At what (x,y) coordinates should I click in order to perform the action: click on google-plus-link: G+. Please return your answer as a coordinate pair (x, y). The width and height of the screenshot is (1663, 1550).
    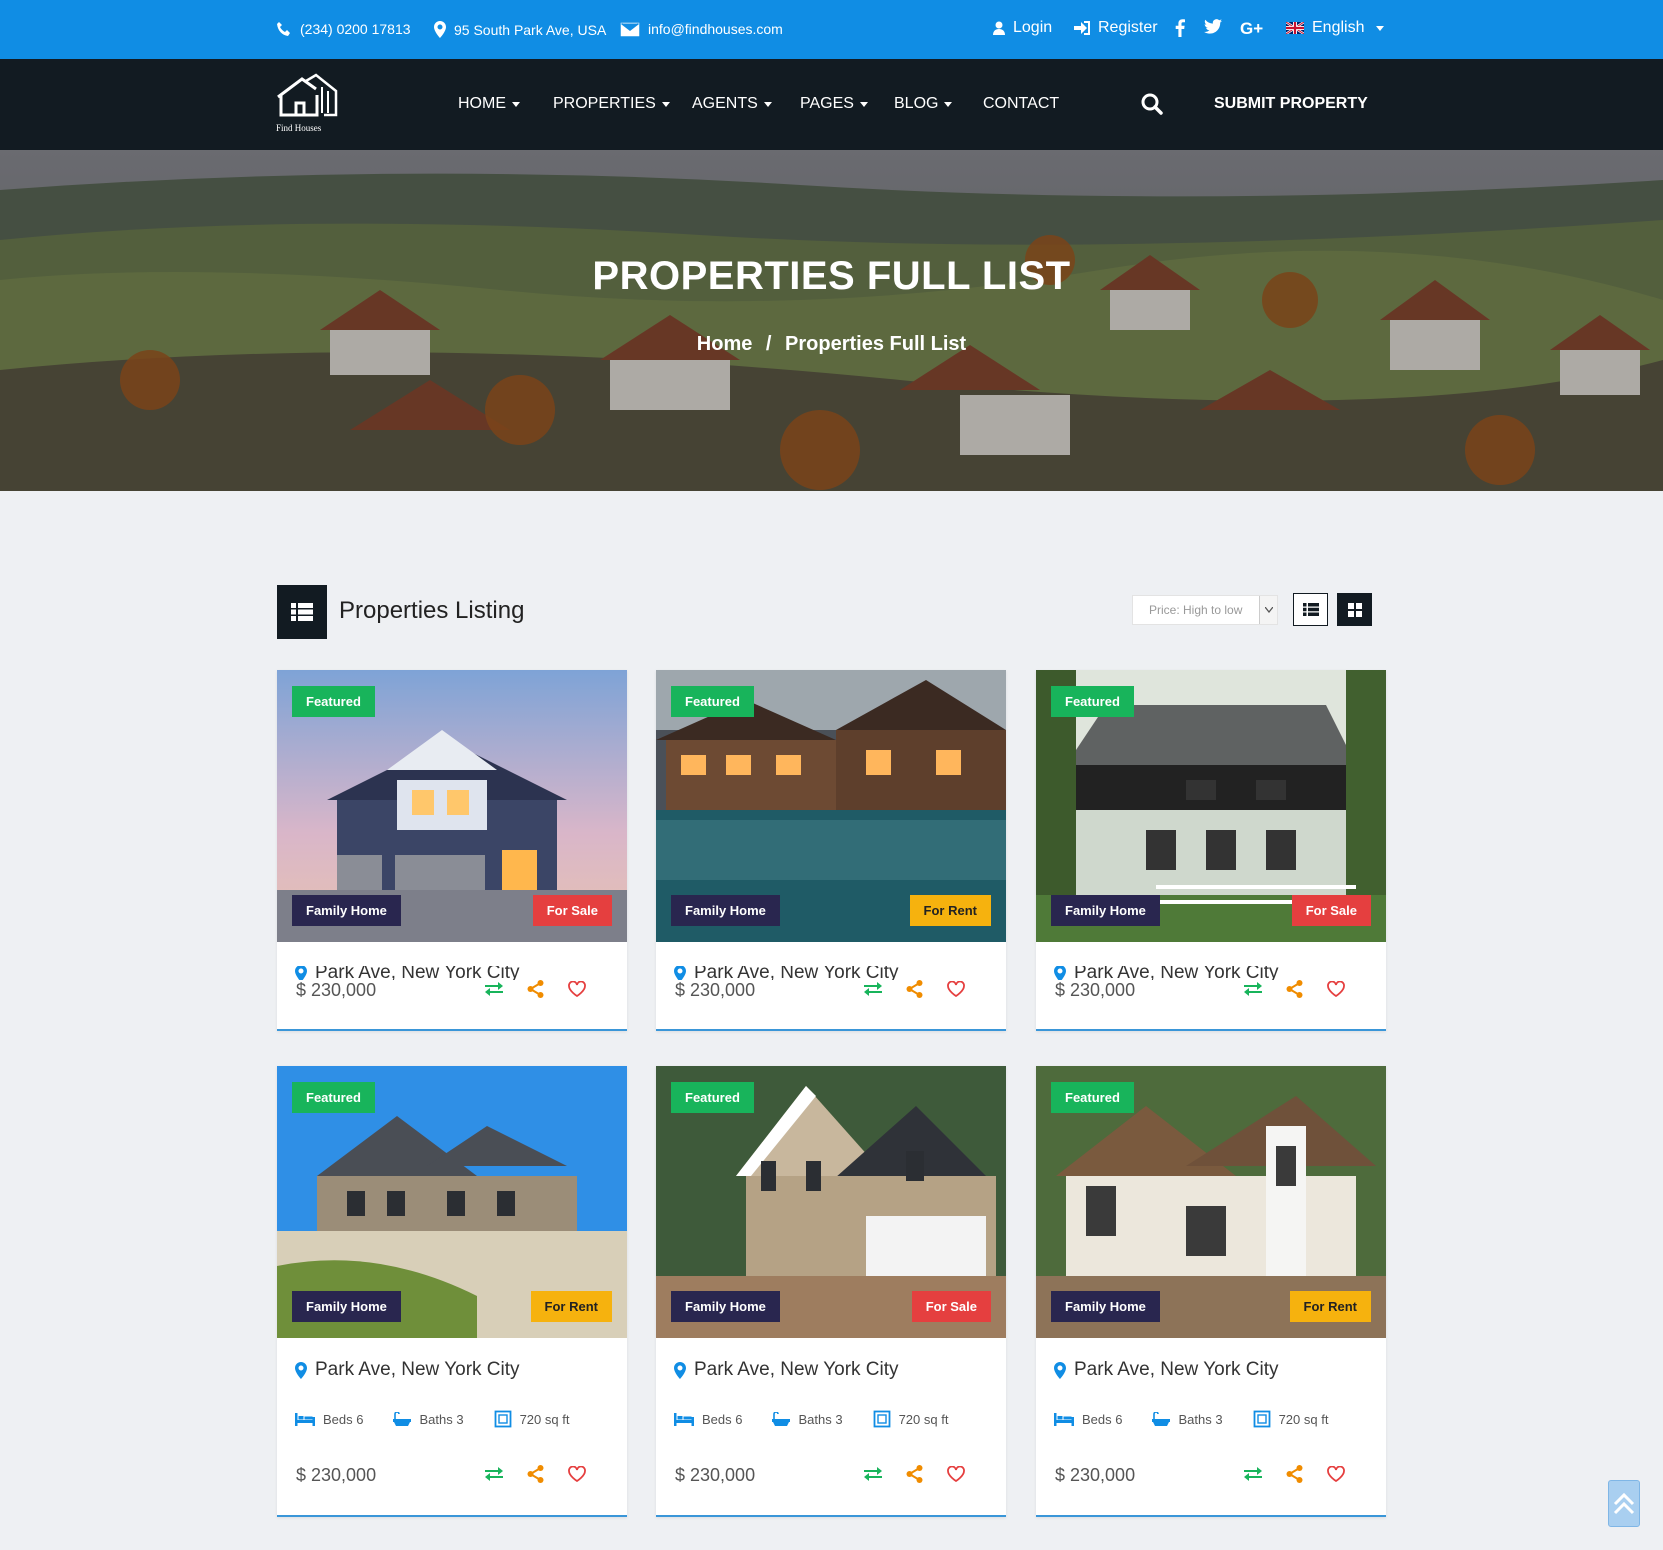
    Looking at the image, I should click on (1251, 29).